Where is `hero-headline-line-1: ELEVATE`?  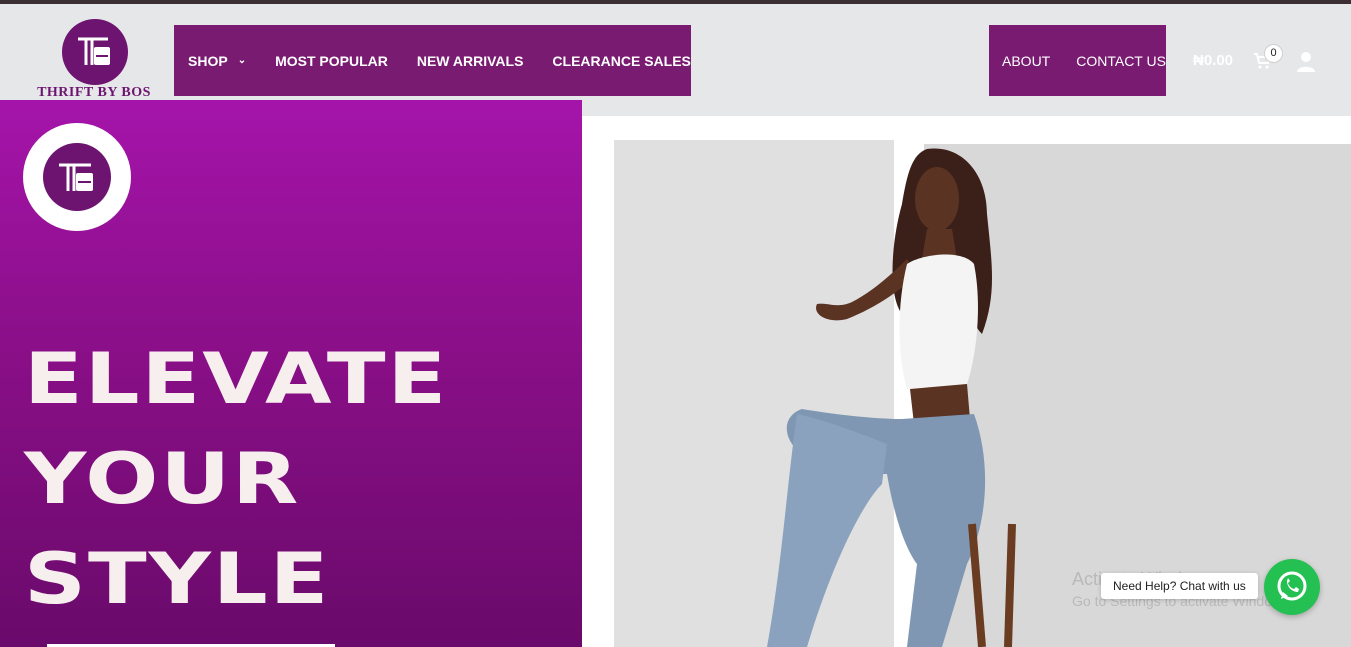
hero-headline-line-1: ELEVATE is located at coordinates (236, 379).